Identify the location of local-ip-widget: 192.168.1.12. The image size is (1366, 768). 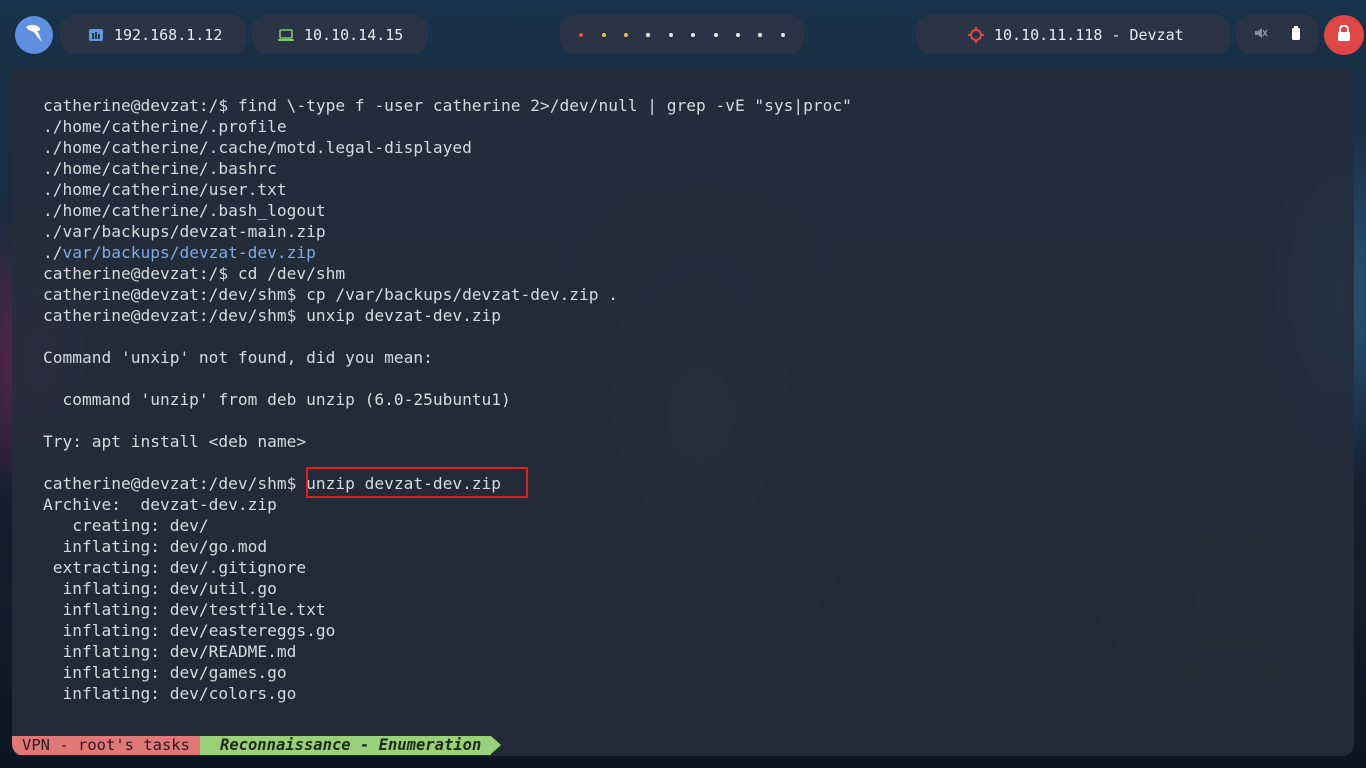
(153, 34).